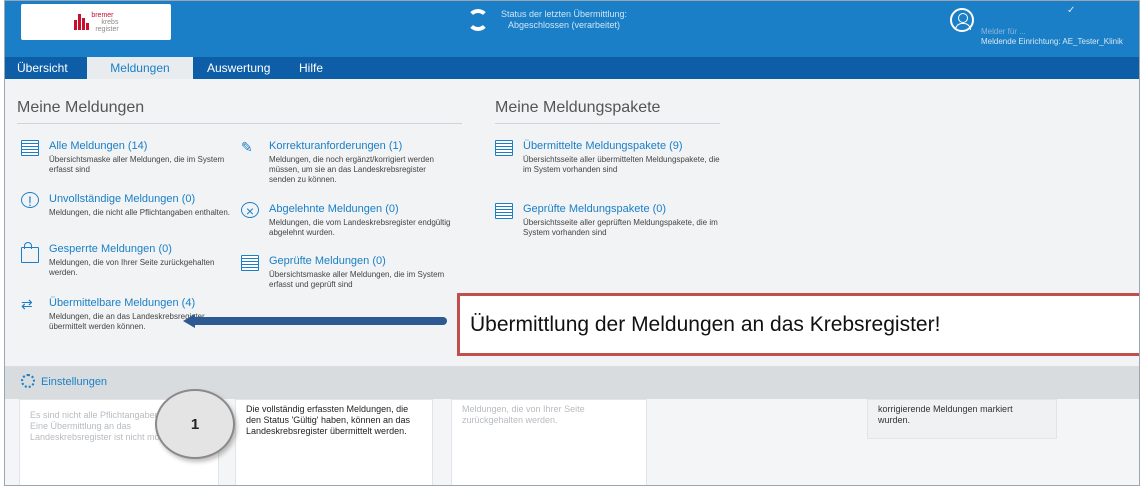  I want to click on menu-item-title: Geprüfte Meldungen (0), so click(327, 261).